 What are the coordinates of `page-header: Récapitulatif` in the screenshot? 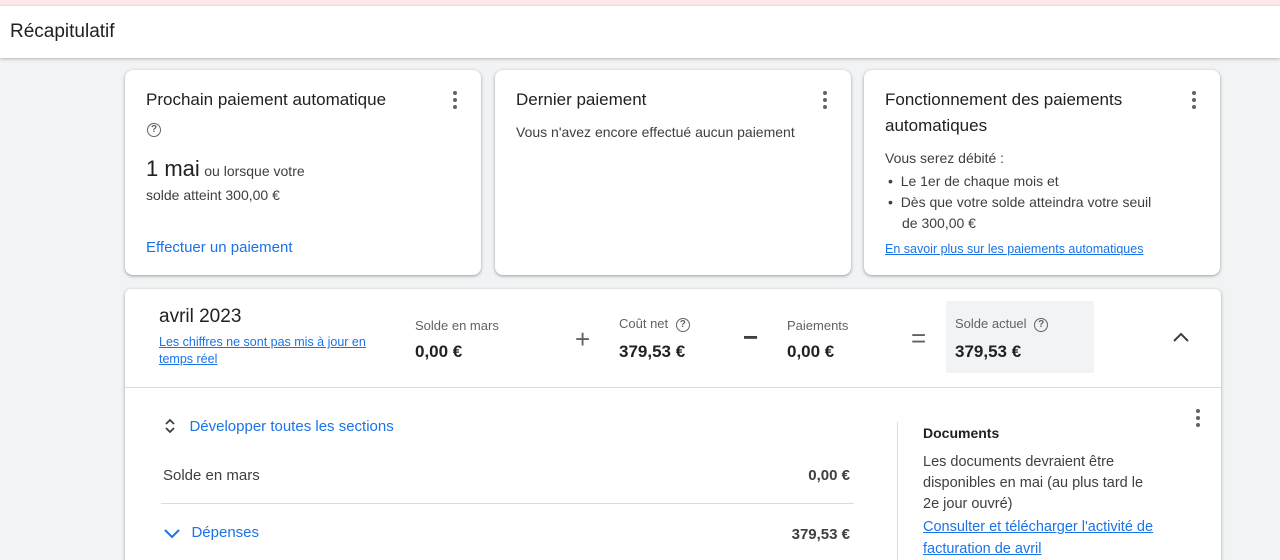 It's located at (640, 32).